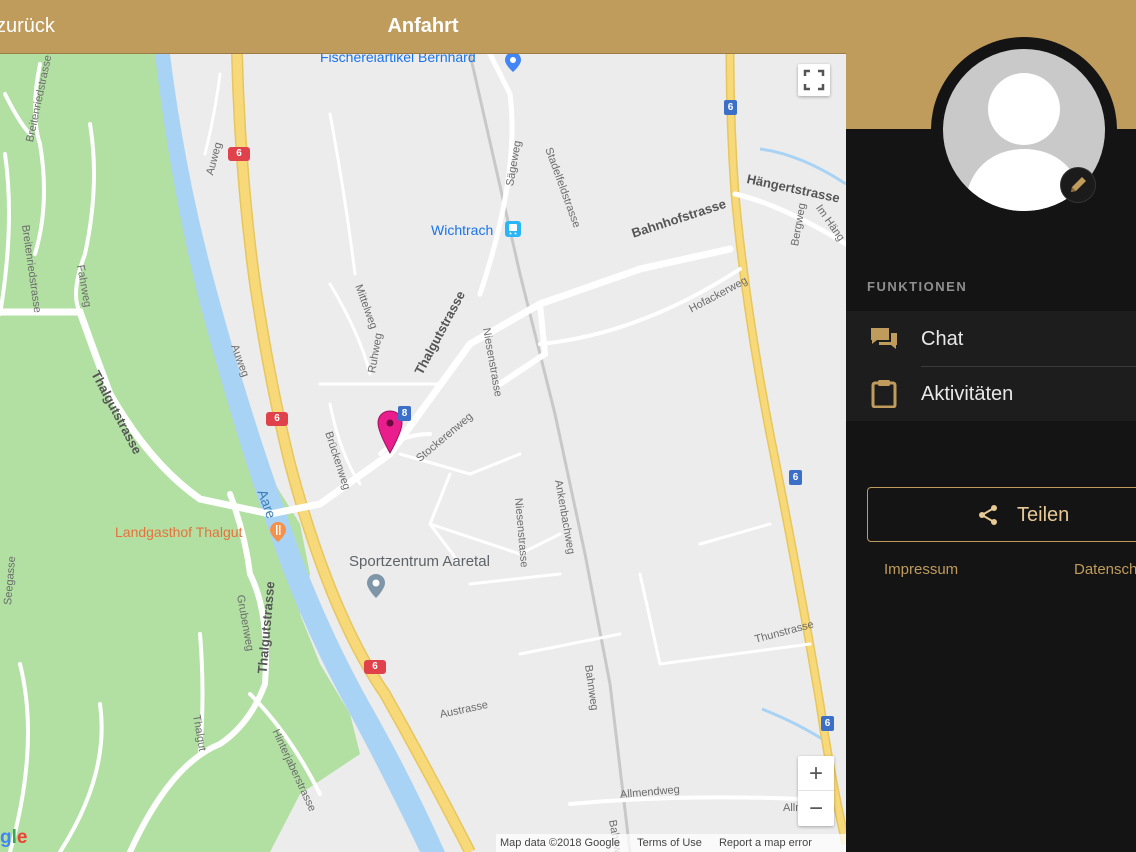 Image resolution: width=1136 pixels, height=852 pixels. Describe the element at coordinates (1001, 514) in the screenshot. I see `share-button: Teilen` at that location.